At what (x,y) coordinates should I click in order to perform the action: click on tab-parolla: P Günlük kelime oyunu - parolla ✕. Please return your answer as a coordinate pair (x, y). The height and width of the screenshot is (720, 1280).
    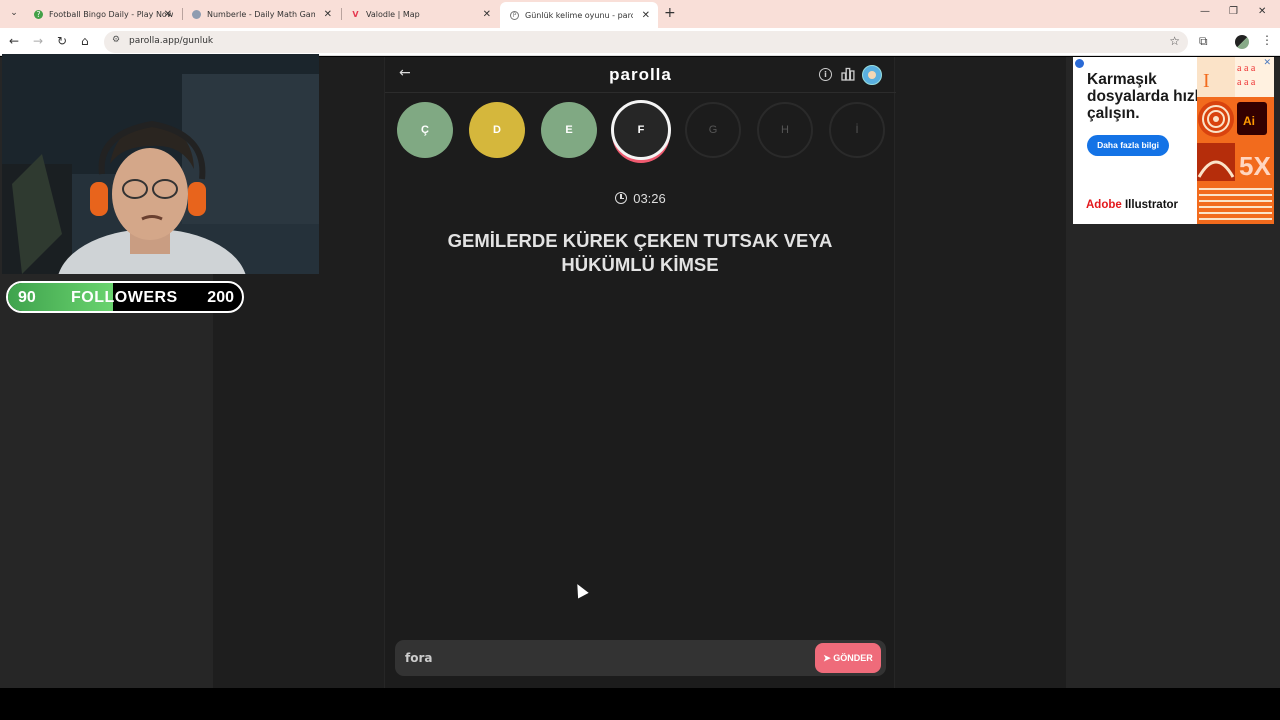
    Looking at the image, I should click on (579, 15).